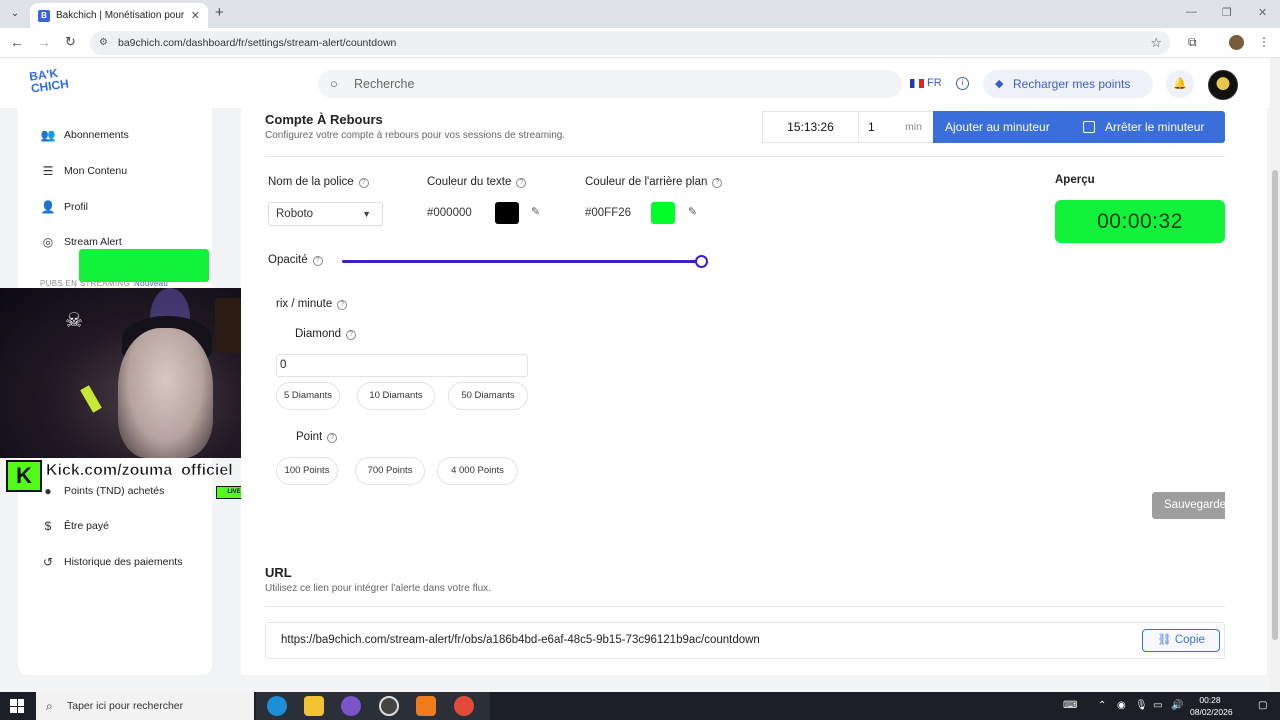  Describe the element at coordinates (384, 84) in the screenshot. I see `search-placeholder: Recherche` at that location.